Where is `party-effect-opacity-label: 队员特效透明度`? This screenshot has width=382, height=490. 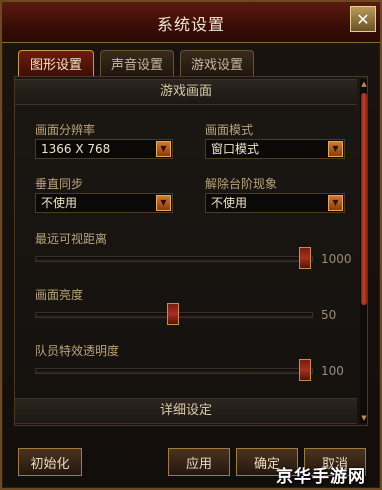
party-effect-opacity-label: 队员特效透明度 is located at coordinates (77, 351).